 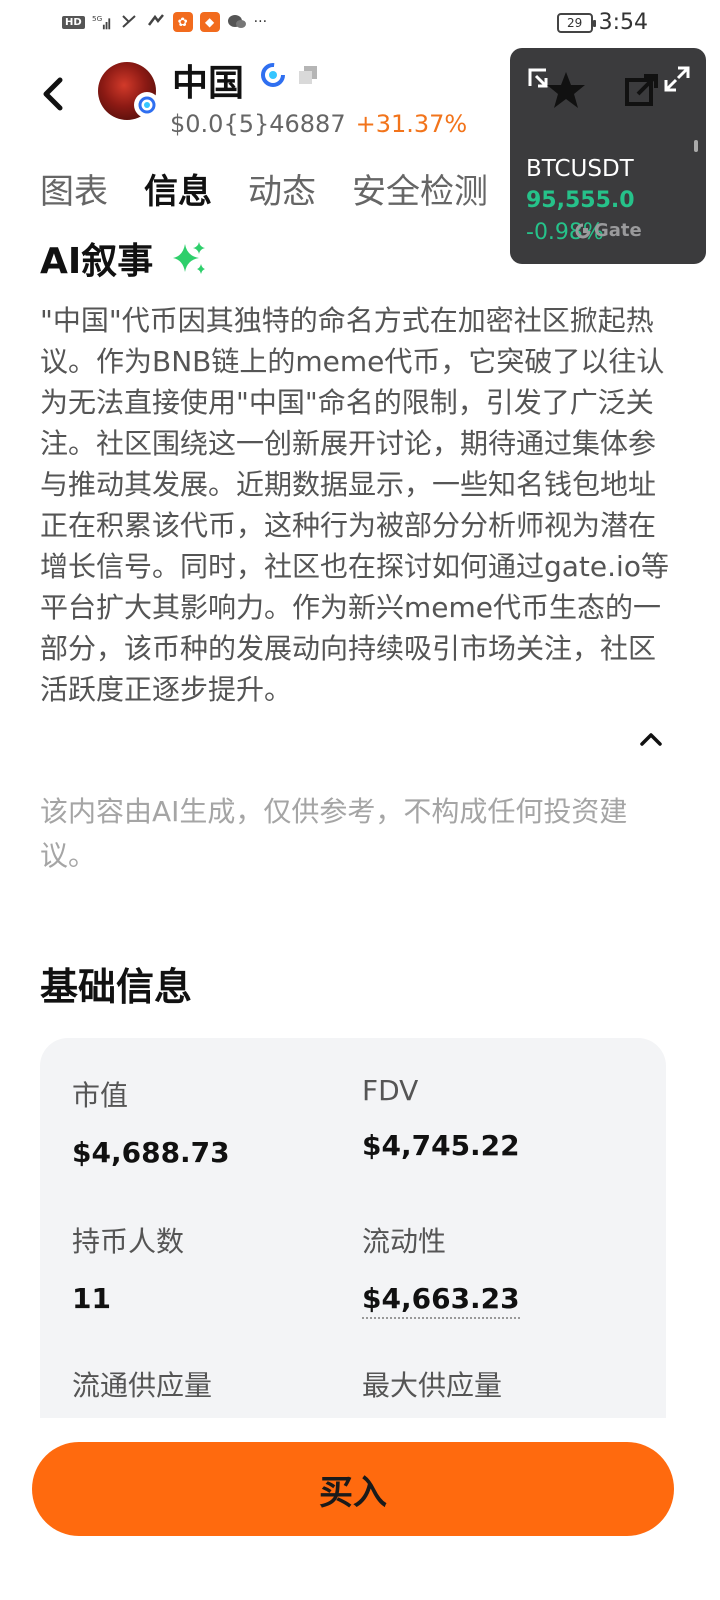 What do you see at coordinates (411, 124) in the screenshot?
I see `price-change: +31.37%` at bounding box center [411, 124].